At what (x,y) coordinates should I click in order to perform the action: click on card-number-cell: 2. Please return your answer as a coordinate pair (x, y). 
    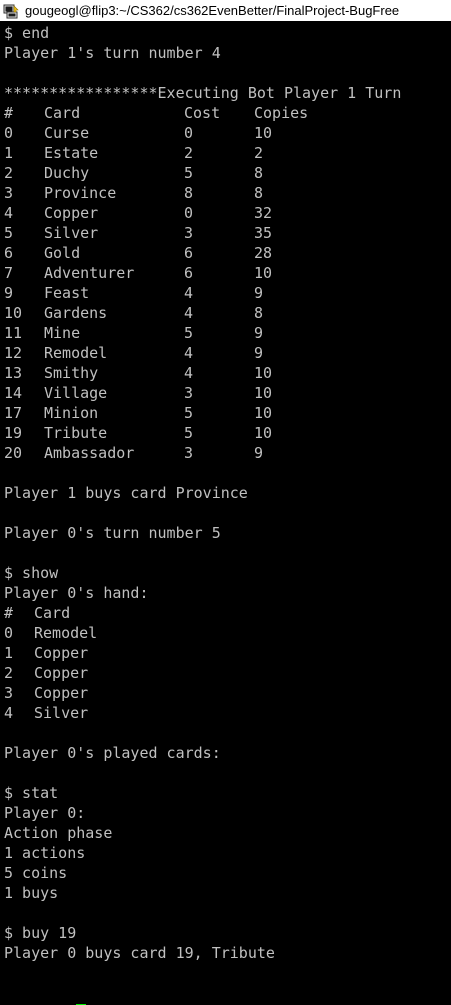
    Looking at the image, I should click on (9, 173).